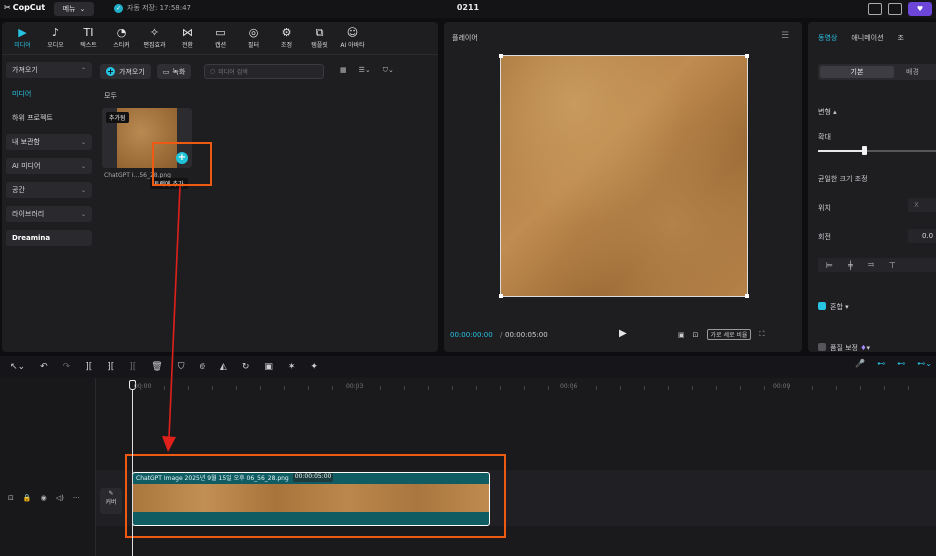 This screenshot has width=936, height=556. I want to click on player-menu-icon: ☰, so click(785, 36).